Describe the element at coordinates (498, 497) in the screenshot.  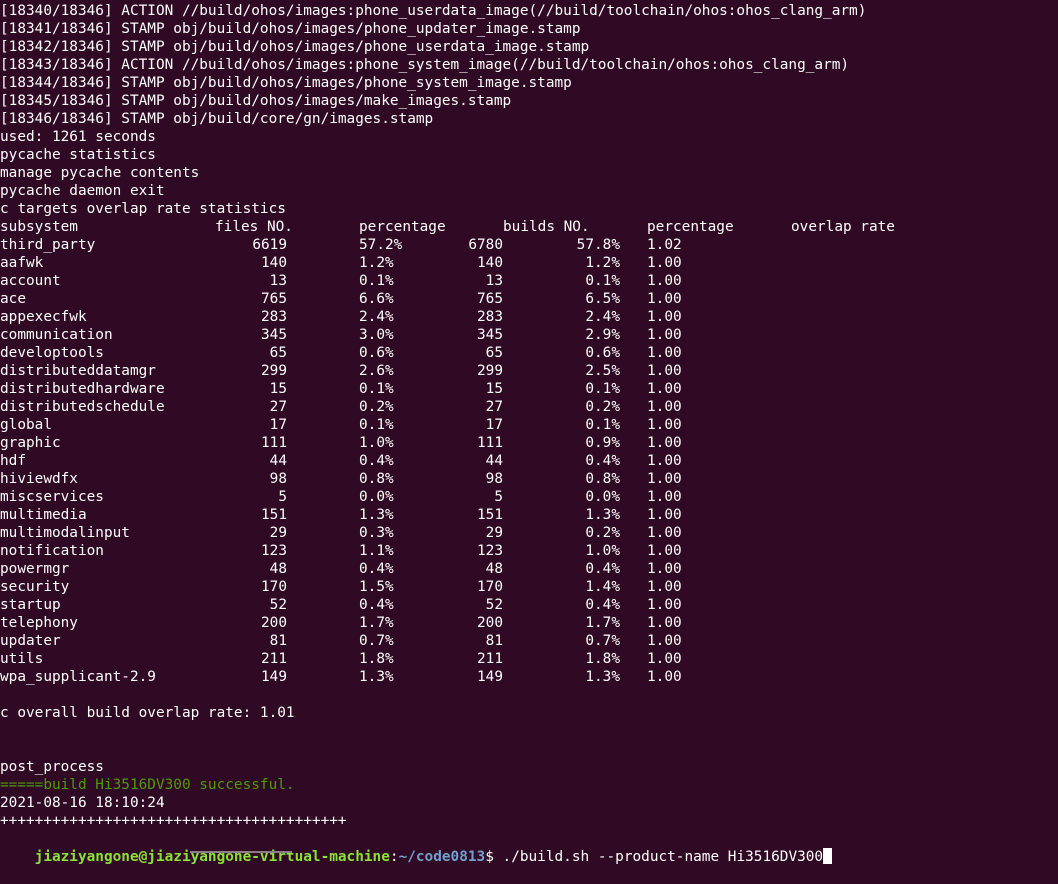
I see `builds-count-cell: 5` at that location.